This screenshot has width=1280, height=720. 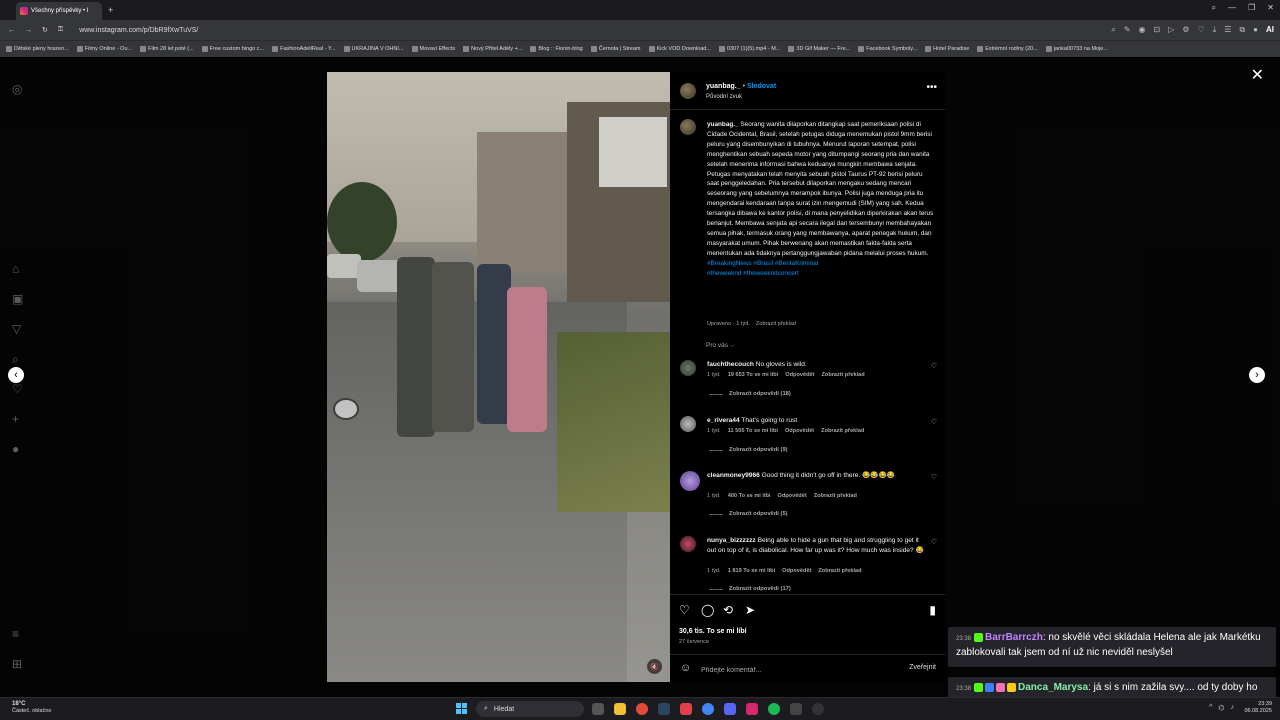 What do you see at coordinates (620, 709) in the screenshot?
I see `file-explorer-icon` at bounding box center [620, 709].